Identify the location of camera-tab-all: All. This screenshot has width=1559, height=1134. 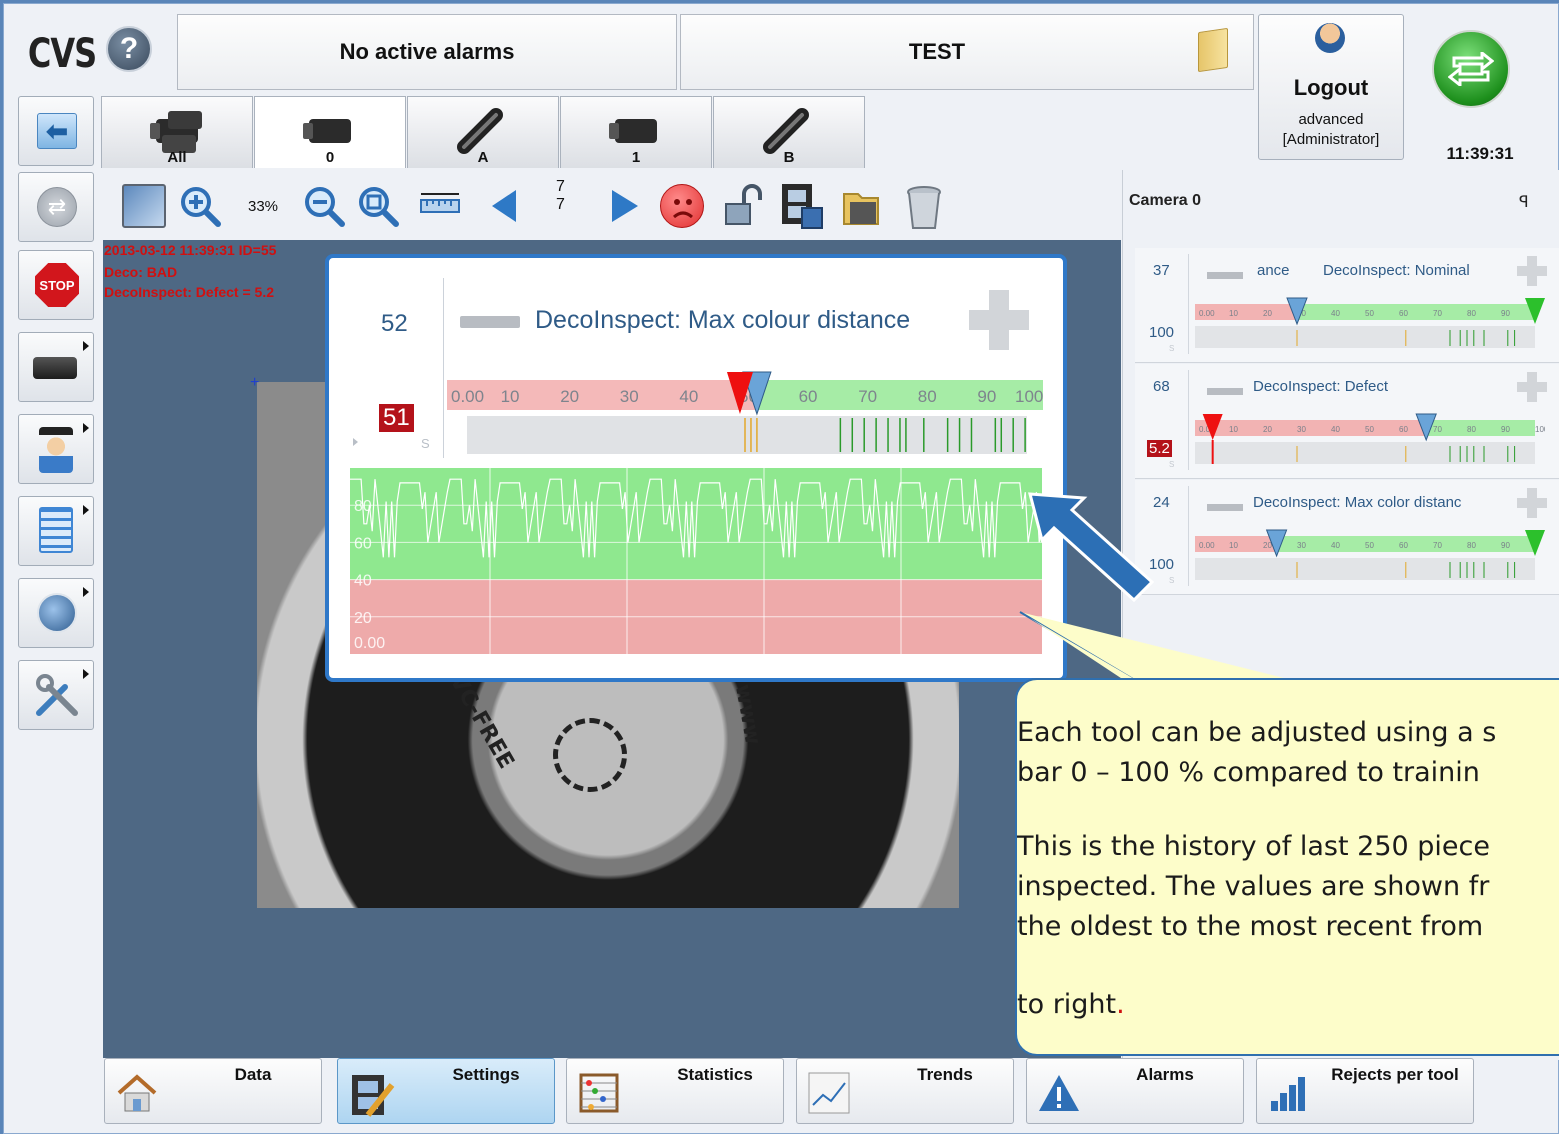
(177, 132).